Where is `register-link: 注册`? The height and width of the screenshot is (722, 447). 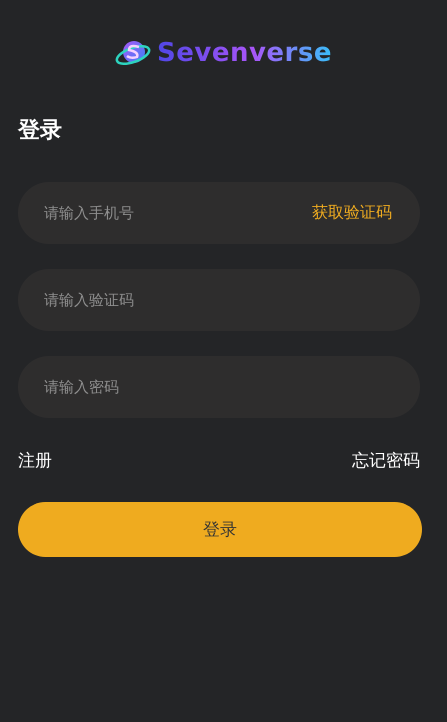 register-link: 注册 is located at coordinates (35, 461).